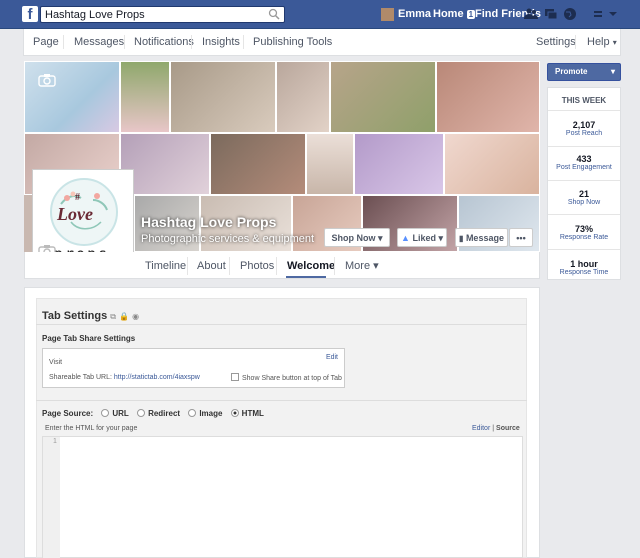  Describe the element at coordinates (508, 428) in the screenshot. I see `source-link: Source` at that location.